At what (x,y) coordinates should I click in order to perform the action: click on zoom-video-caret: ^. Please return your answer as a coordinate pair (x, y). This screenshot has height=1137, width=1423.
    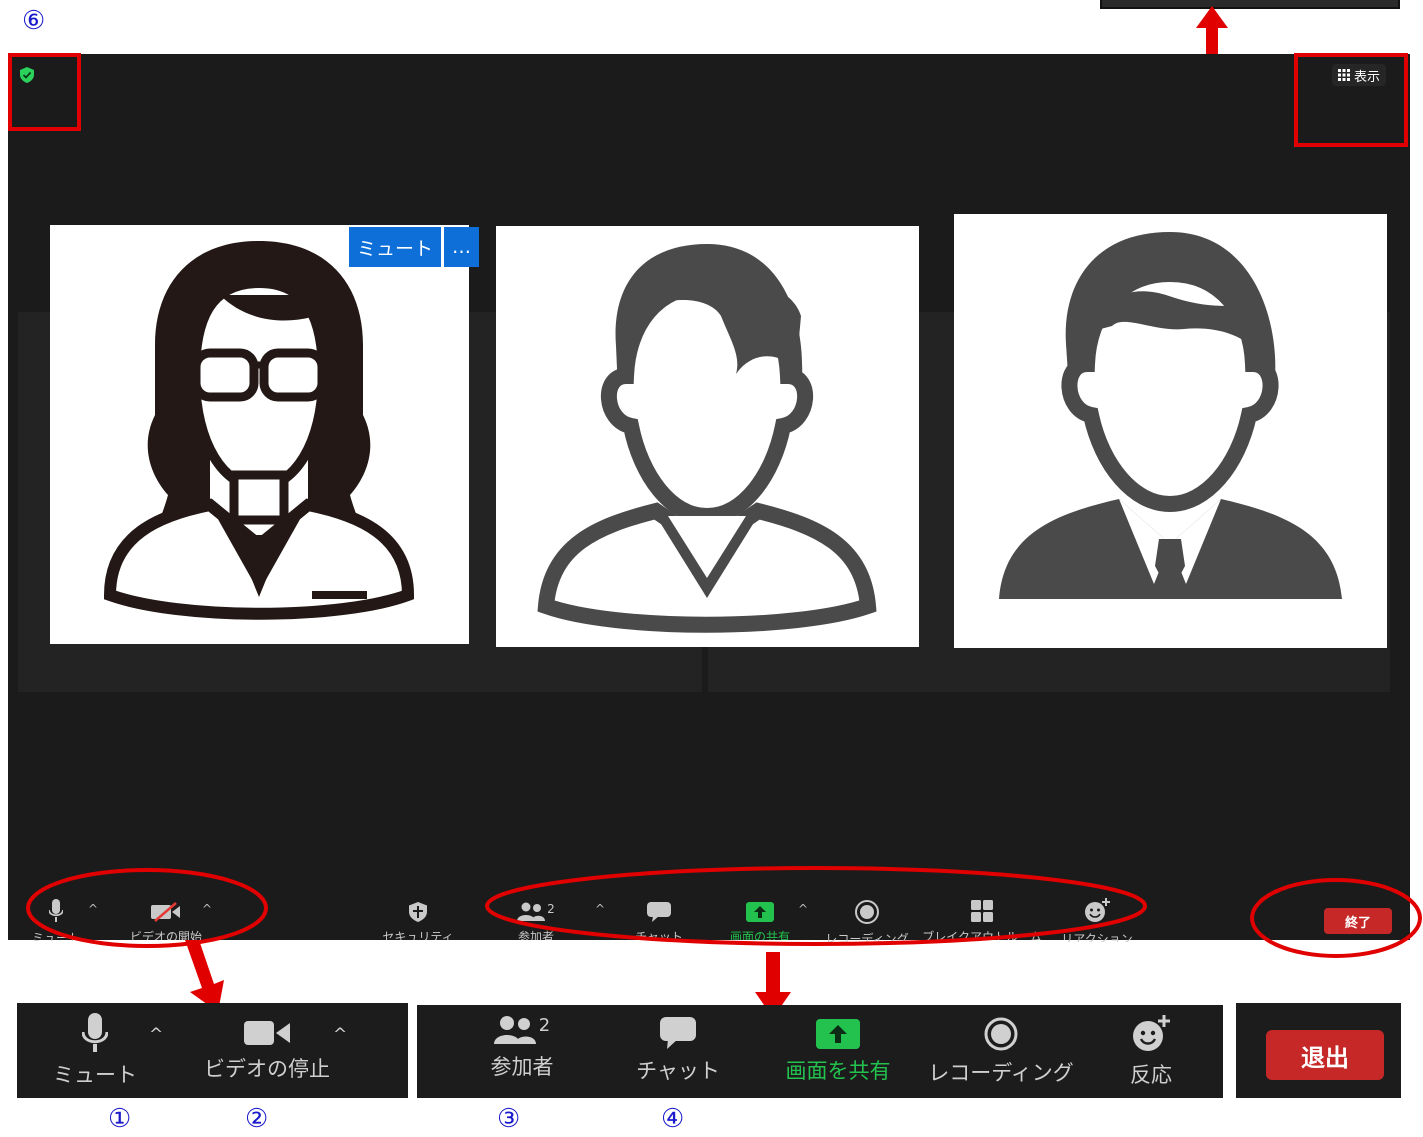
    Looking at the image, I should click on (340, 1035).